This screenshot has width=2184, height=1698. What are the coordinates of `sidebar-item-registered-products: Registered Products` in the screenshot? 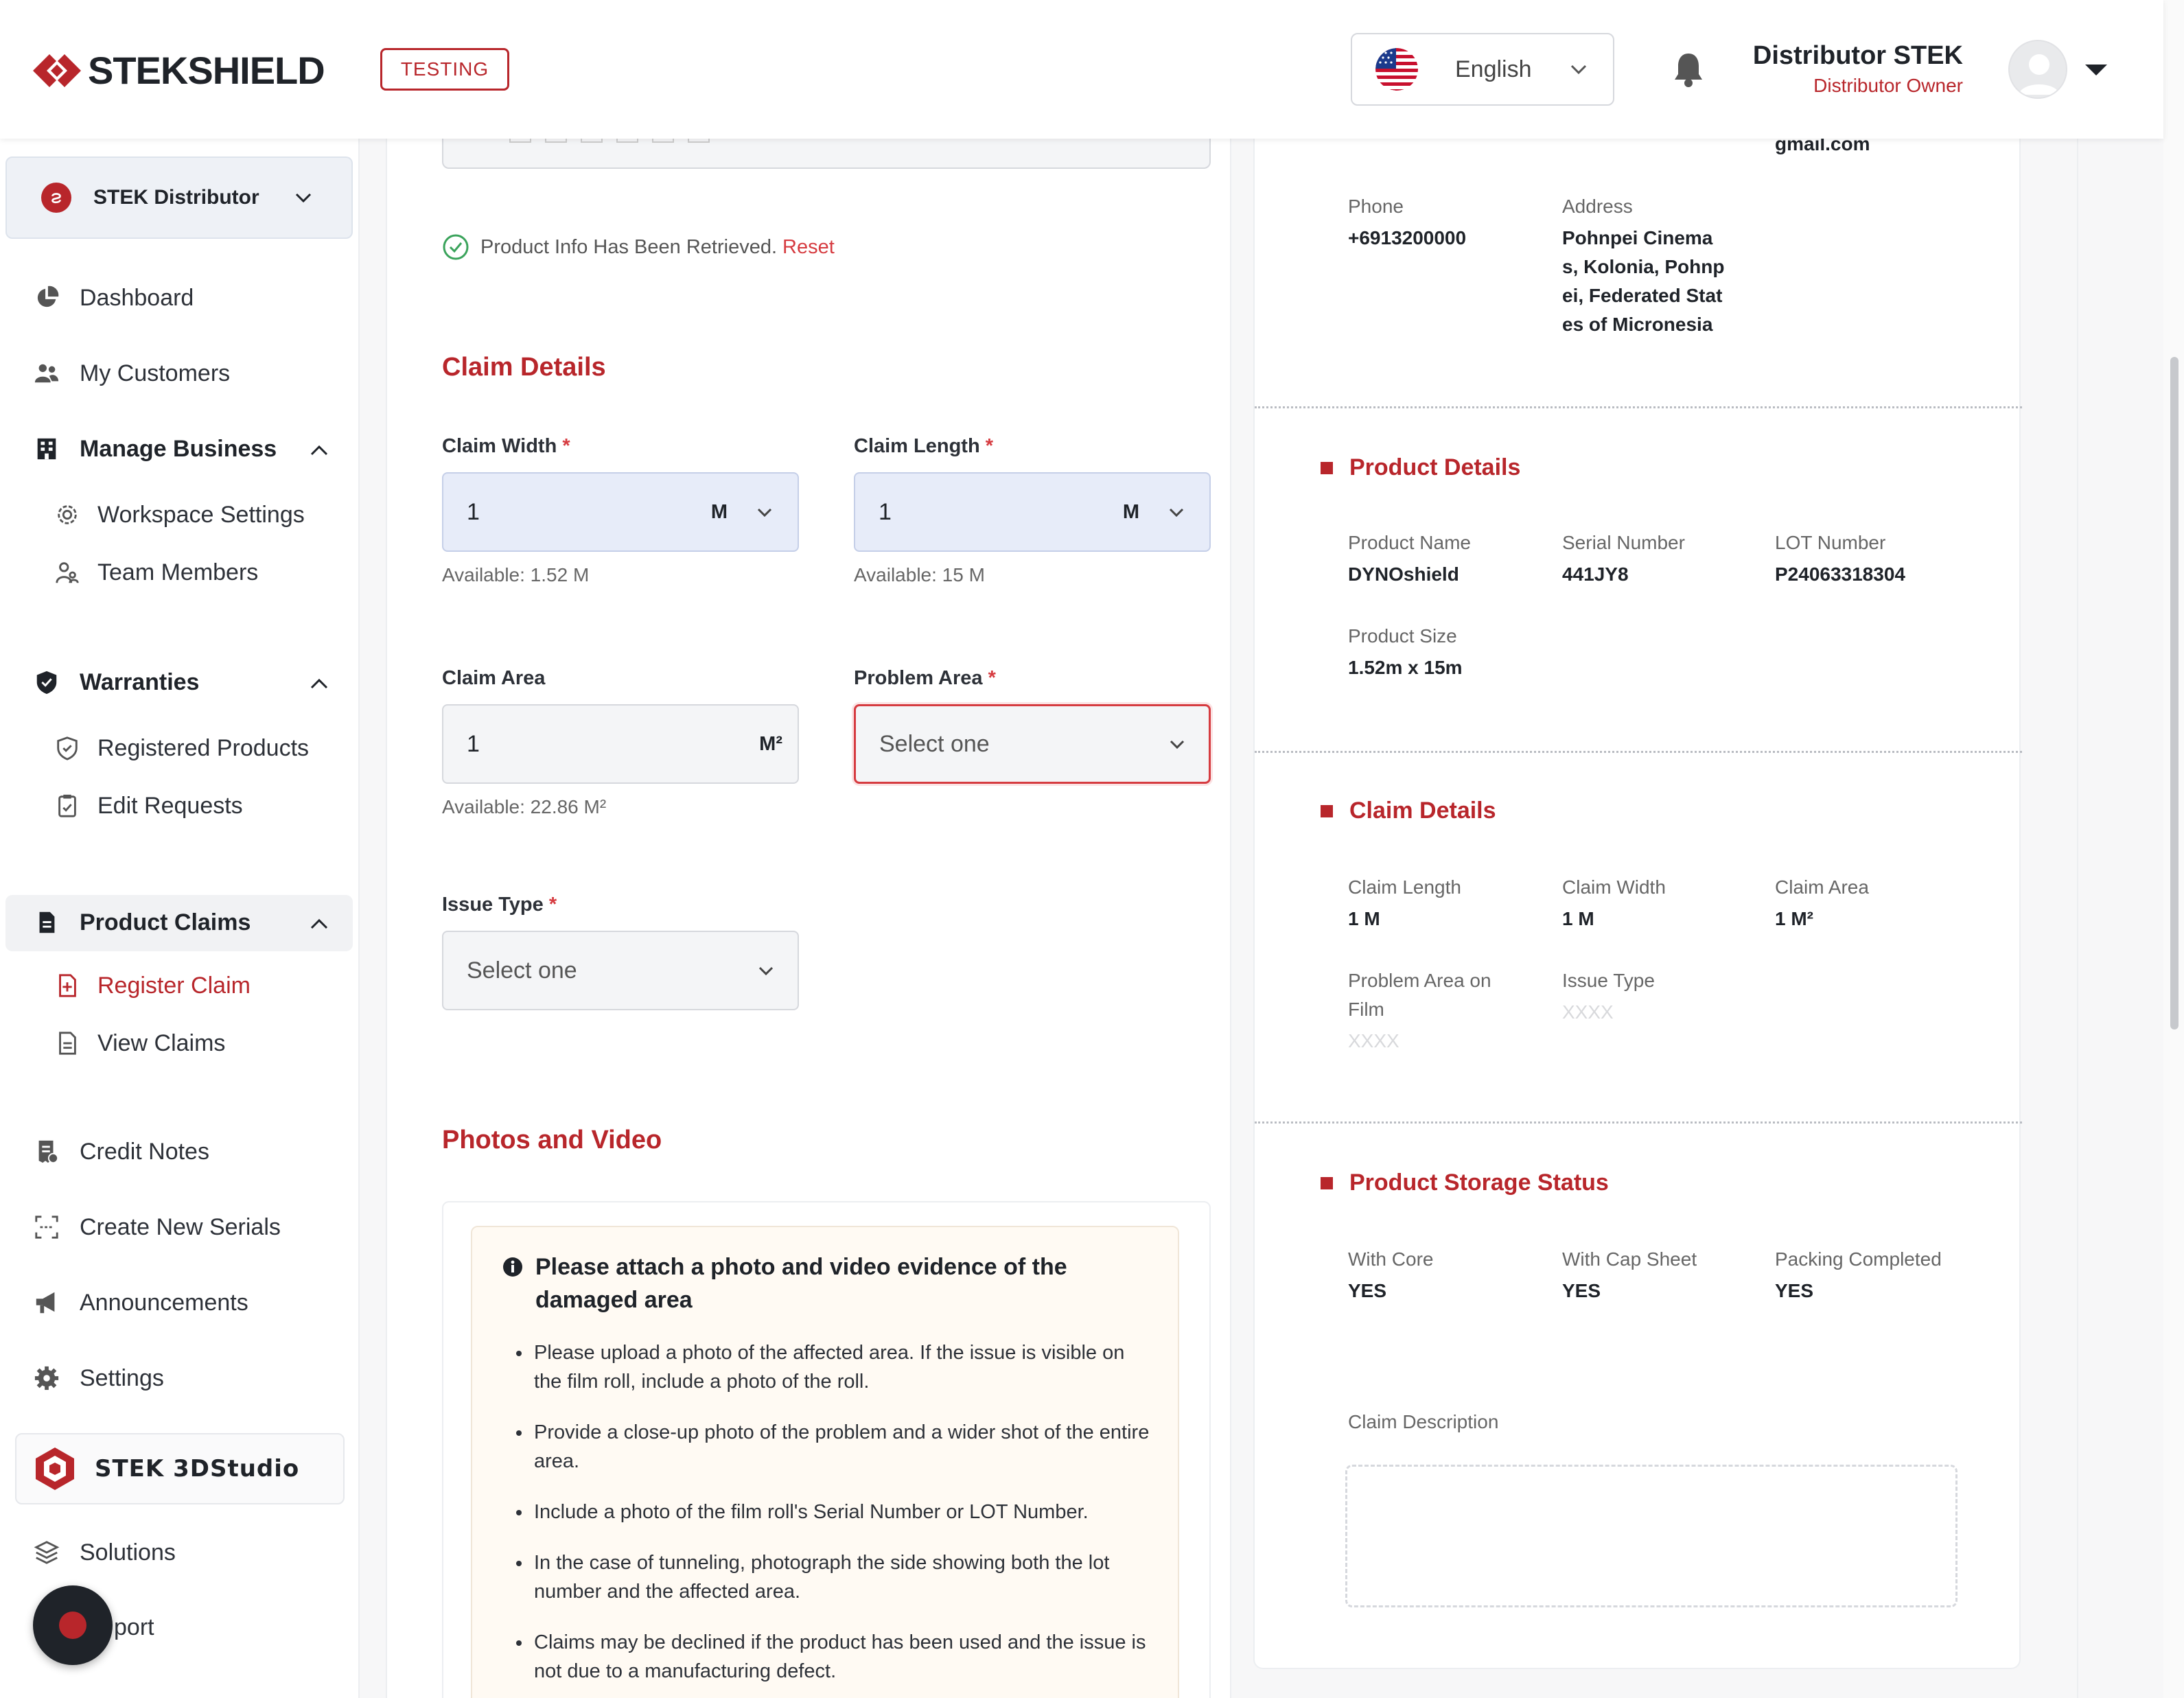 It's located at (181, 748).